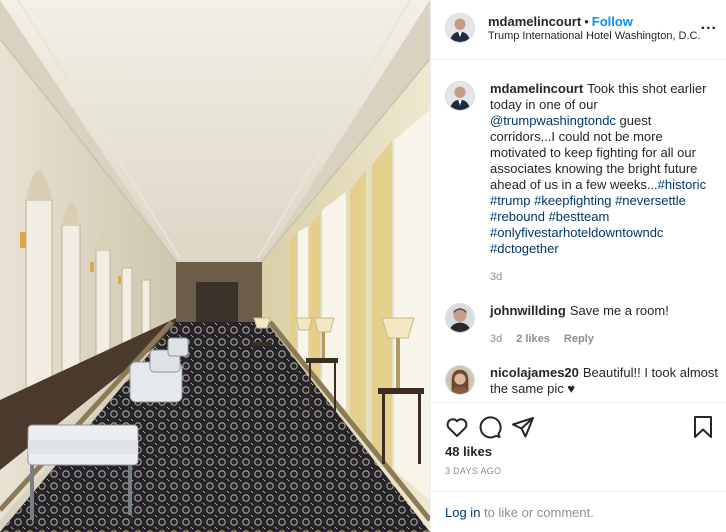  What do you see at coordinates (553, 120) in the screenshot?
I see `caption-mention: @trumpwashingtondc` at bounding box center [553, 120].